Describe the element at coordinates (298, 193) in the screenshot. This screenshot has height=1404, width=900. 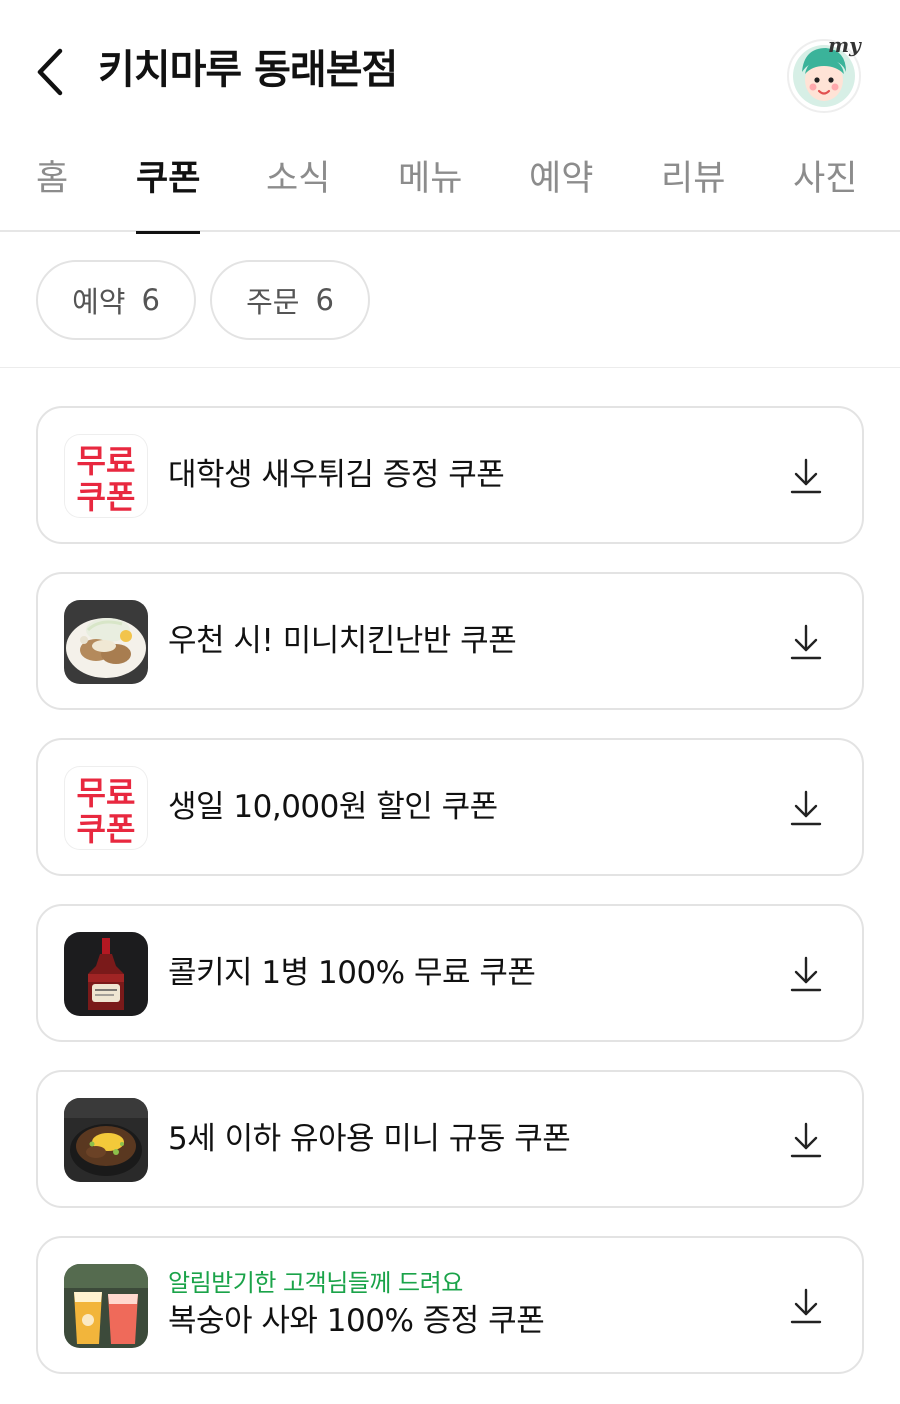
I see `tab-news: 소식` at that location.